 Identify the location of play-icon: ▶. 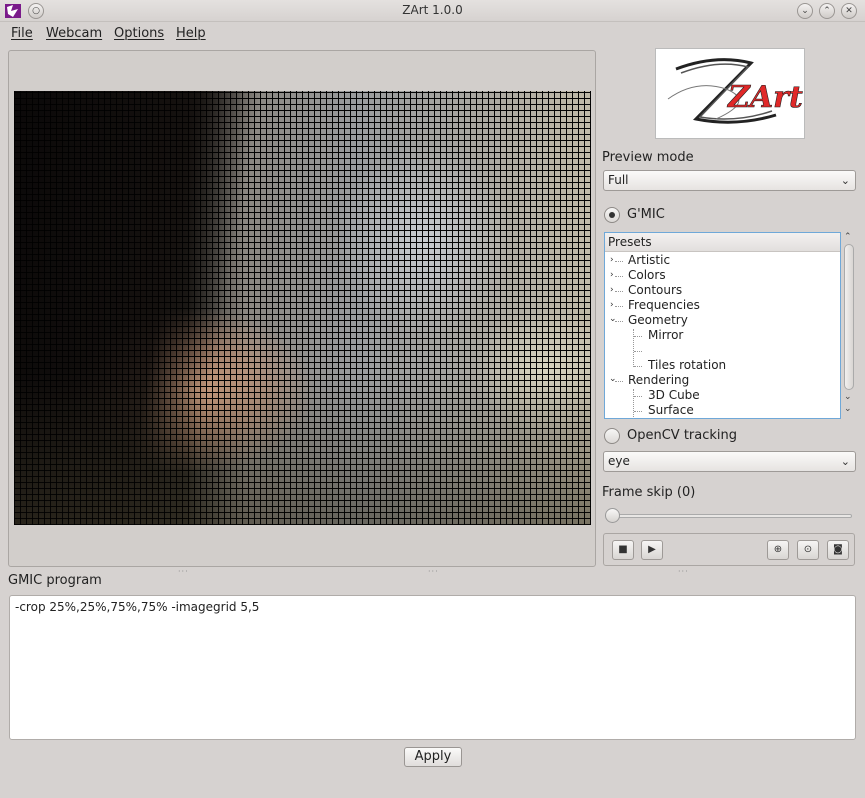
(652, 549).